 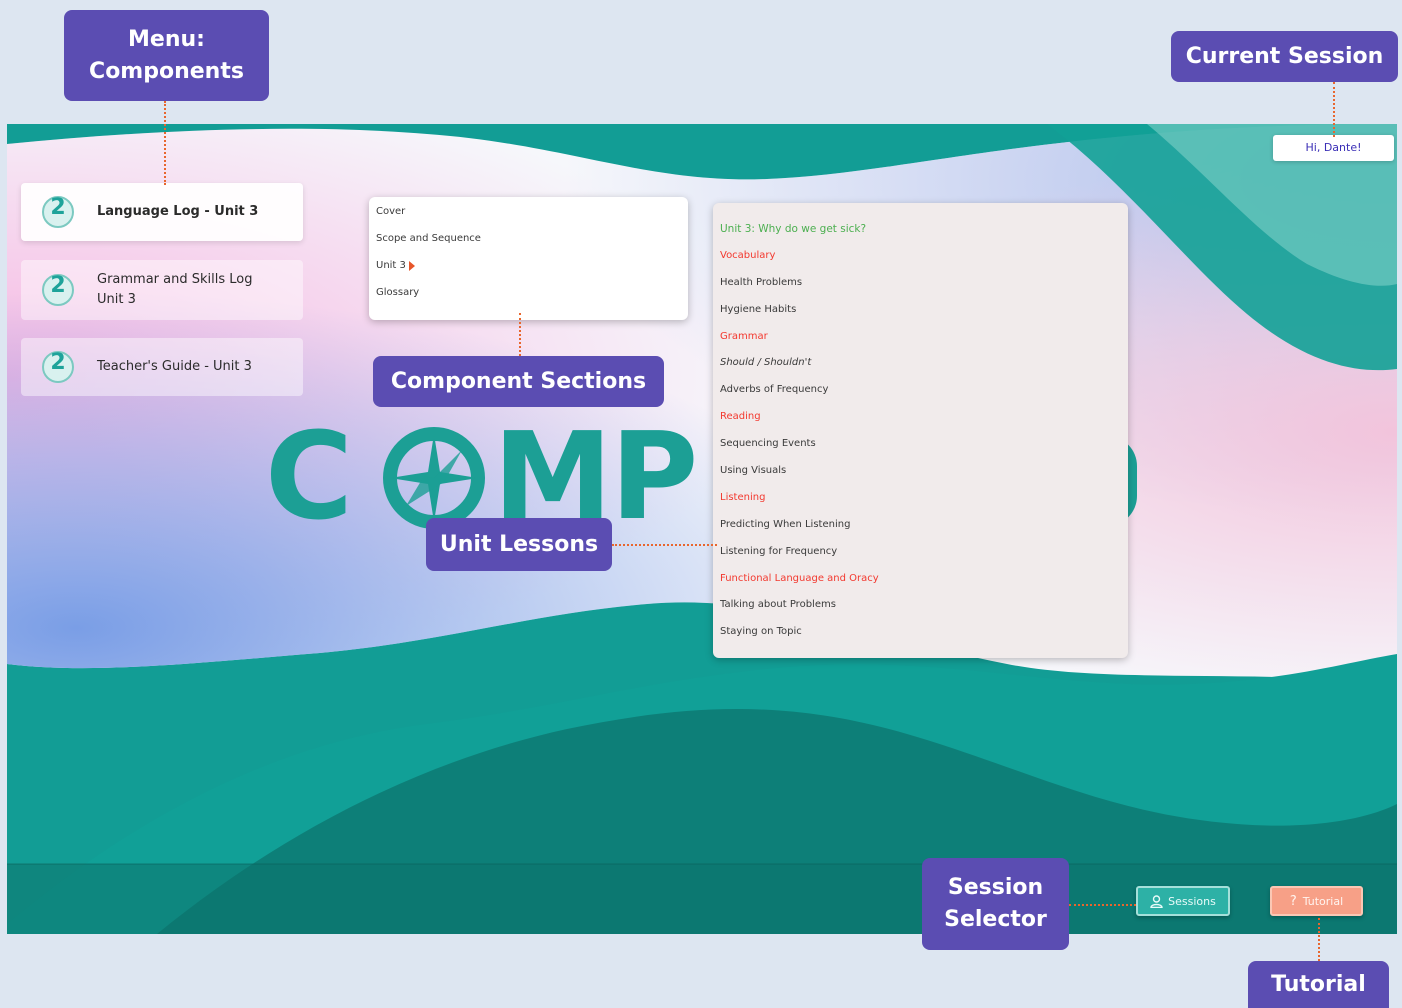 What do you see at coordinates (920, 396) in the screenshot?
I see `lesson-item: Adverbs of Frequency` at bounding box center [920, 396].